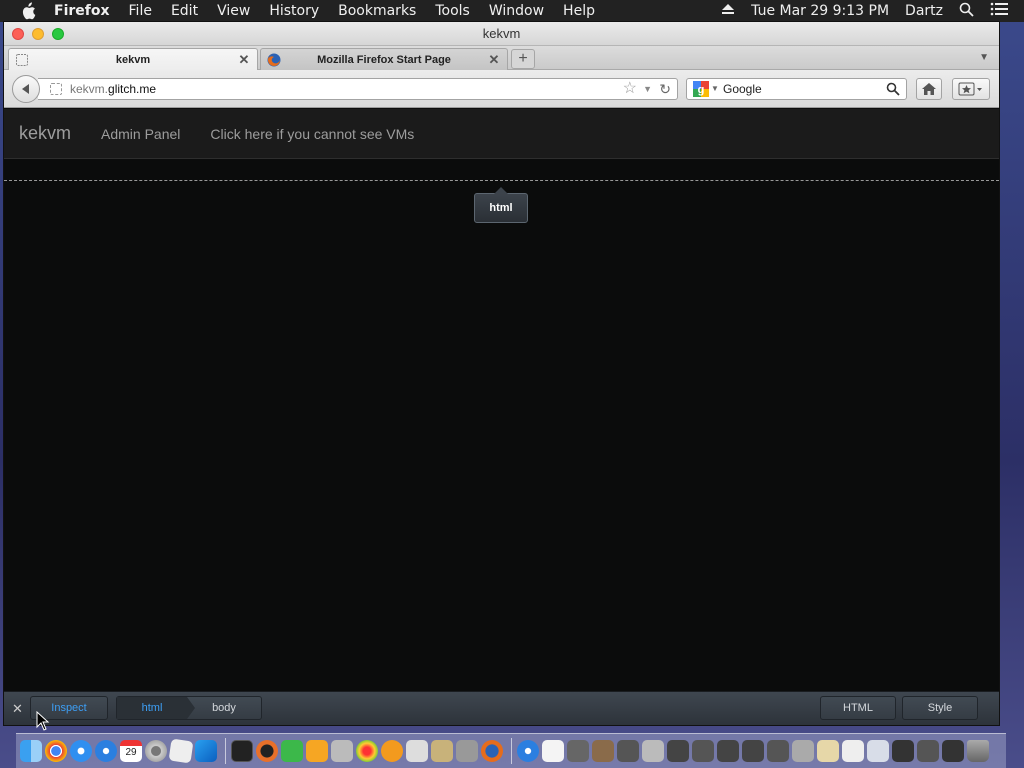 The height and width of the screenshot is (768, 1024). Describe the element at coordinates (553, 751) in the screenshot. I see `preview-icon` at that location.